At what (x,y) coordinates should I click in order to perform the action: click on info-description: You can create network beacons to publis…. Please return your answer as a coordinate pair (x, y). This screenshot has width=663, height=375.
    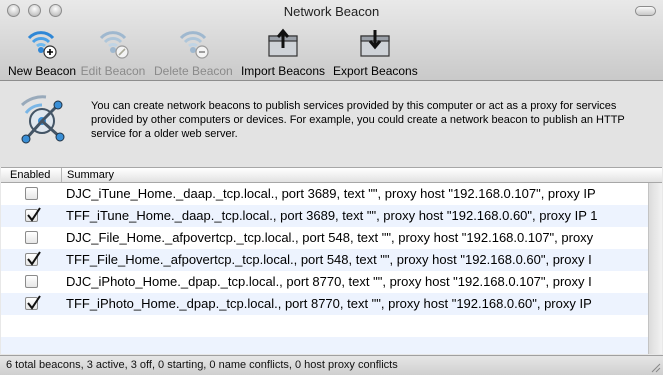
    Looking at the image, I should click on (358, 120).